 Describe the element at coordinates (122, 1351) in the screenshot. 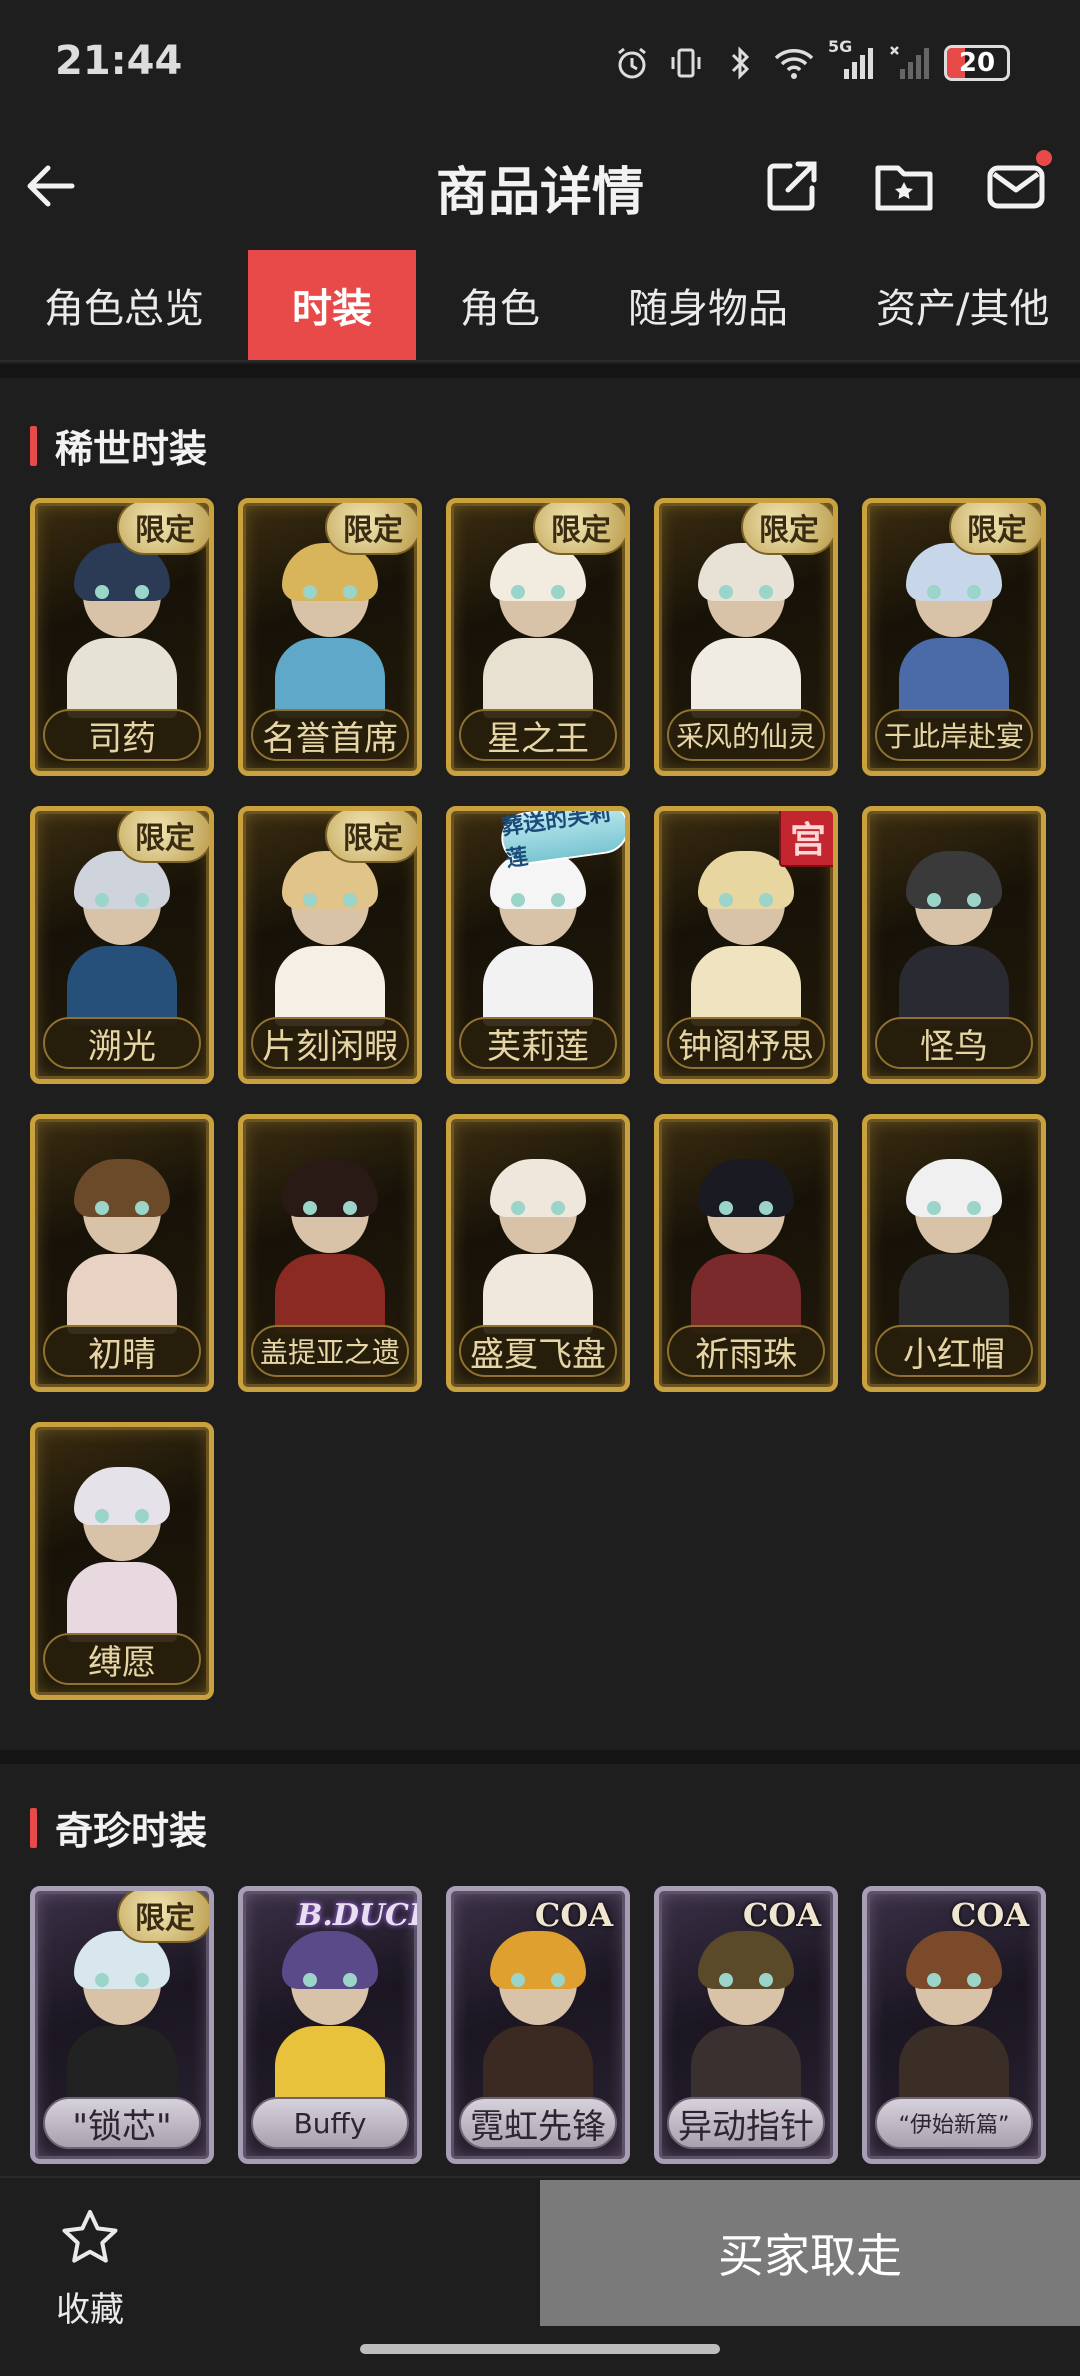

I see `outfit-name: 初晴` at that location.